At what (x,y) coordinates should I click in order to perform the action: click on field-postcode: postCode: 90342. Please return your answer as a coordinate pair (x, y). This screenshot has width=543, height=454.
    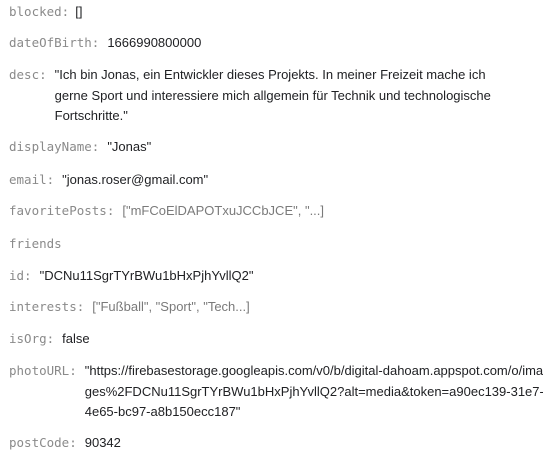
    Looking at the image, I should click on (276, 443).